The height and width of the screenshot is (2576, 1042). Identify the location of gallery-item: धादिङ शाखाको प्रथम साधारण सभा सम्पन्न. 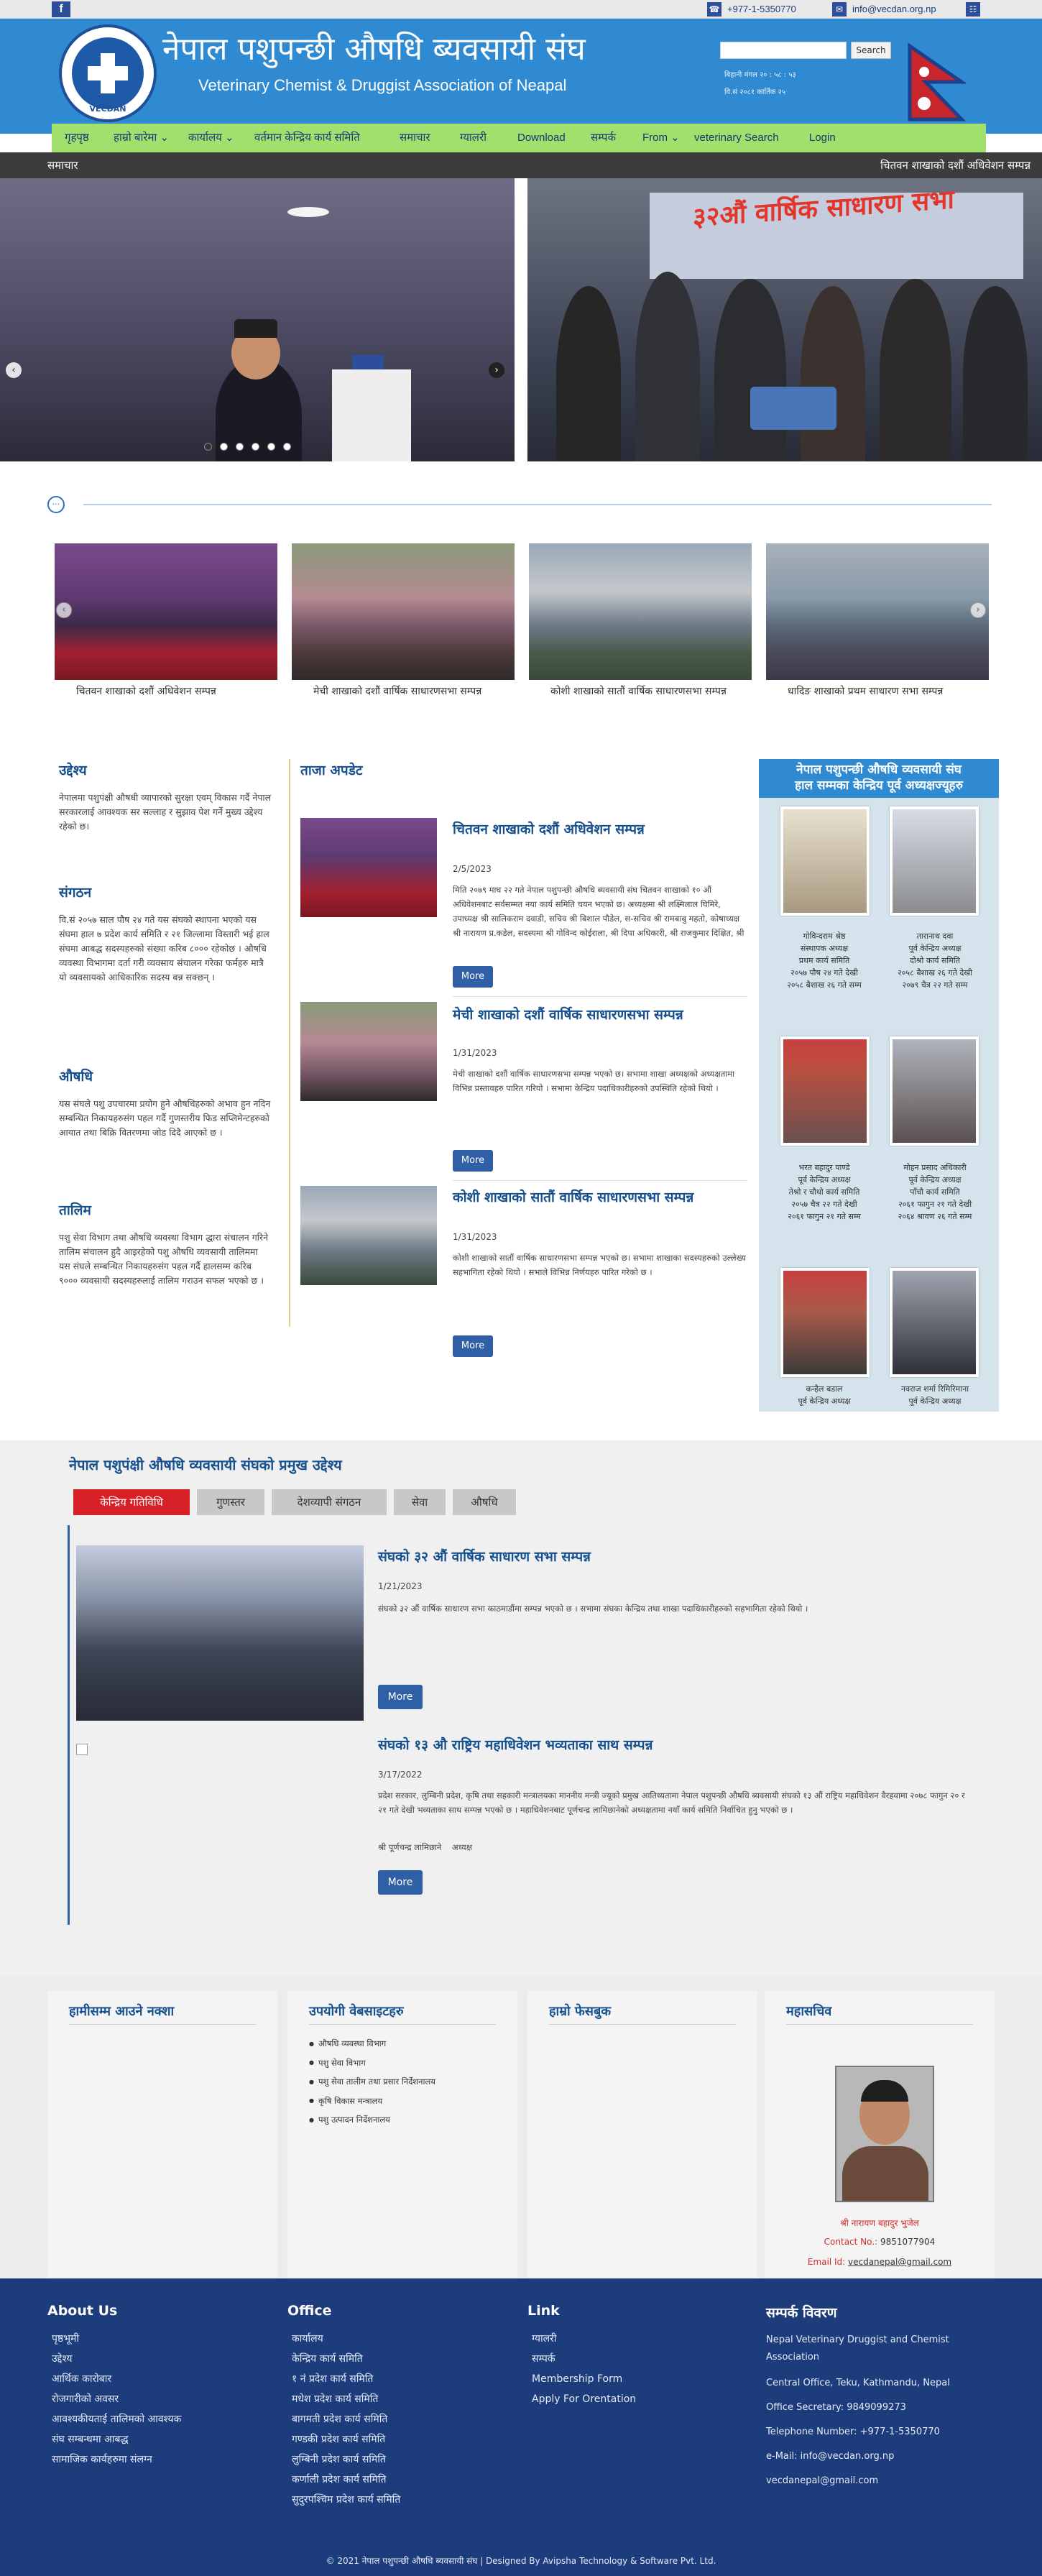
(877, 628).